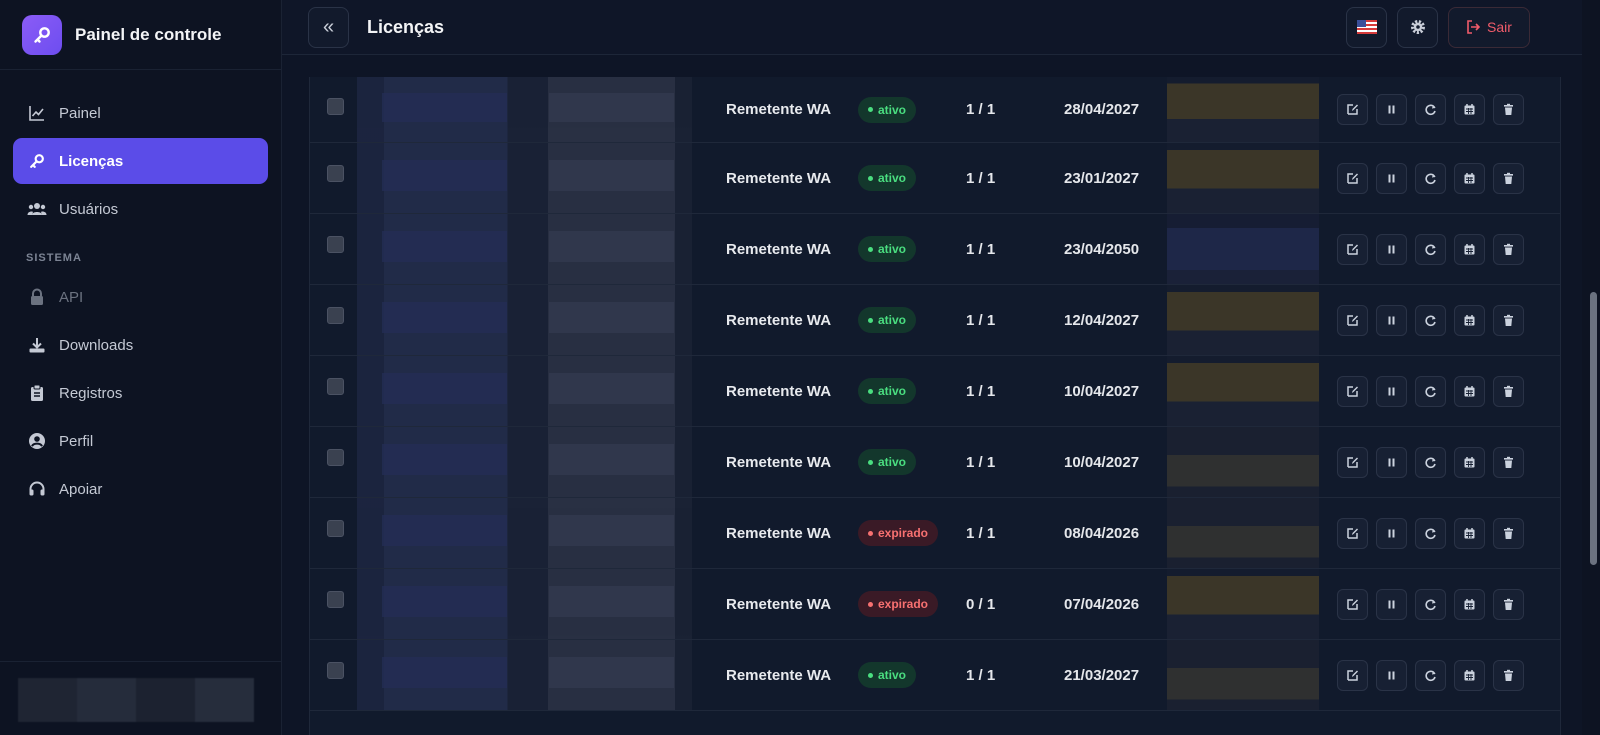 Image resolution: width=1600 pixels, height=735 pixels. Describe the element at coordinates (140, 209) in the screenshot. I see `sidebar-item-usuarios: Usuários` at that location.